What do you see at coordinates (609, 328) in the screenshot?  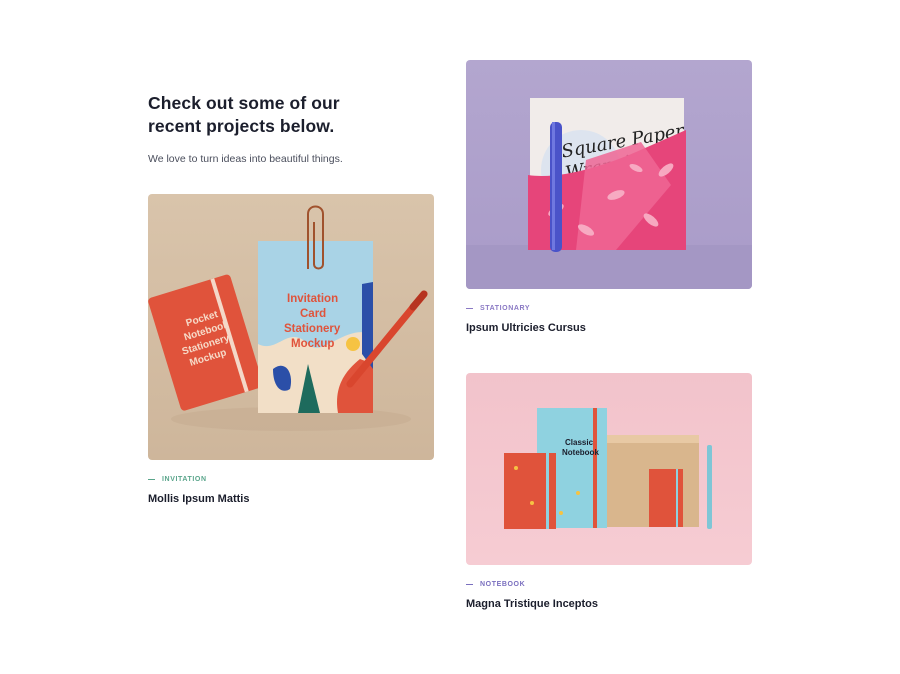 I see `project-title: Ipsum Ultricies Cursus` at bounding box center [609, 328].